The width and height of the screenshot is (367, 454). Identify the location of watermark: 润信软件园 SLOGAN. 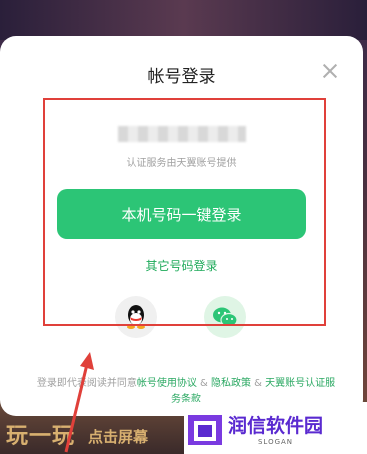
(275, 428).